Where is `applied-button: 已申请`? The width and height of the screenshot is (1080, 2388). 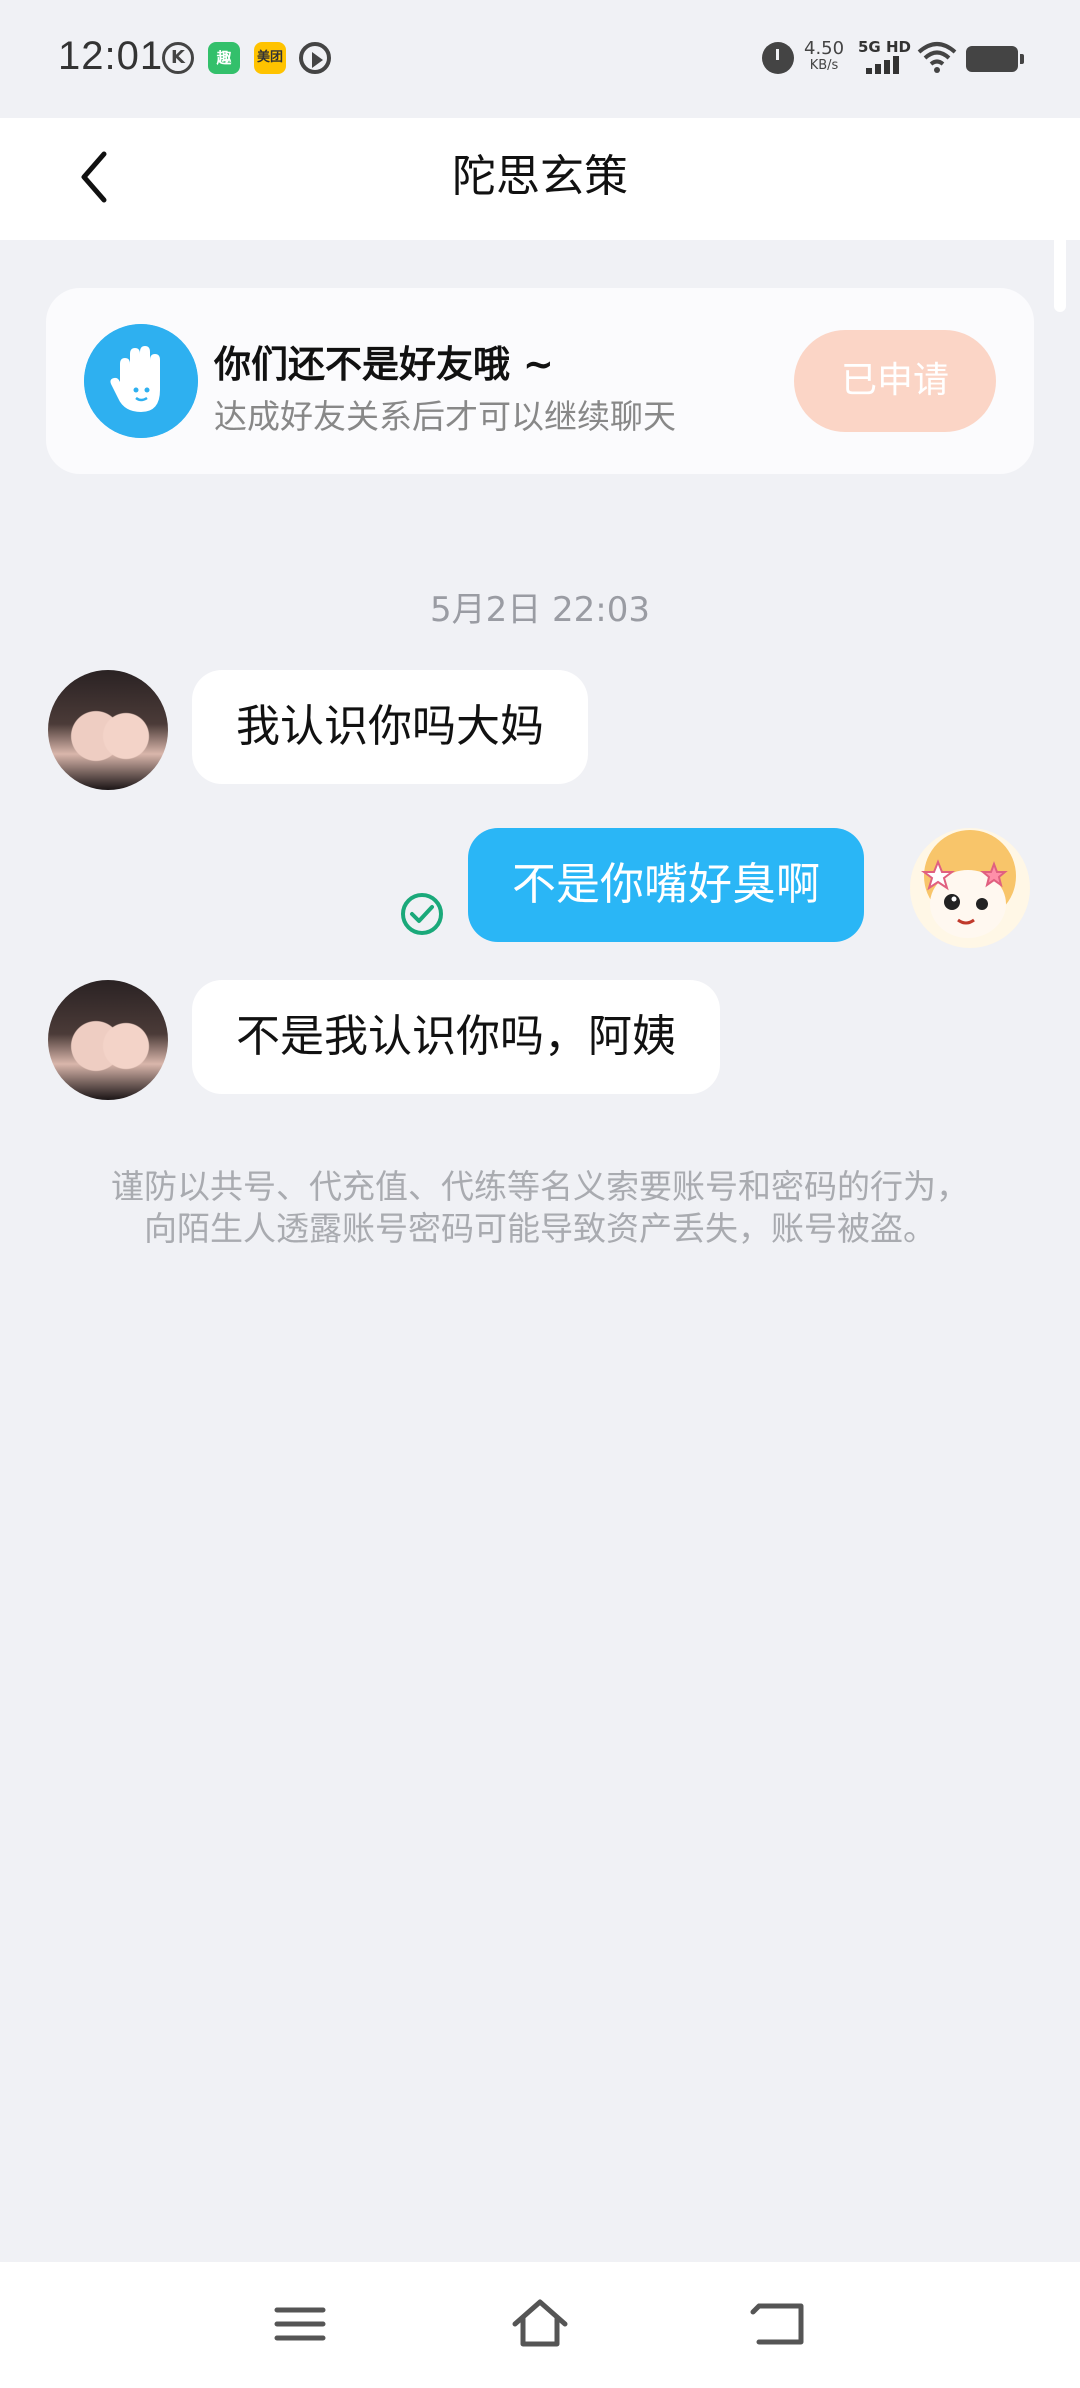 applied-button: 已申请 is located at coordinates (895, 381).